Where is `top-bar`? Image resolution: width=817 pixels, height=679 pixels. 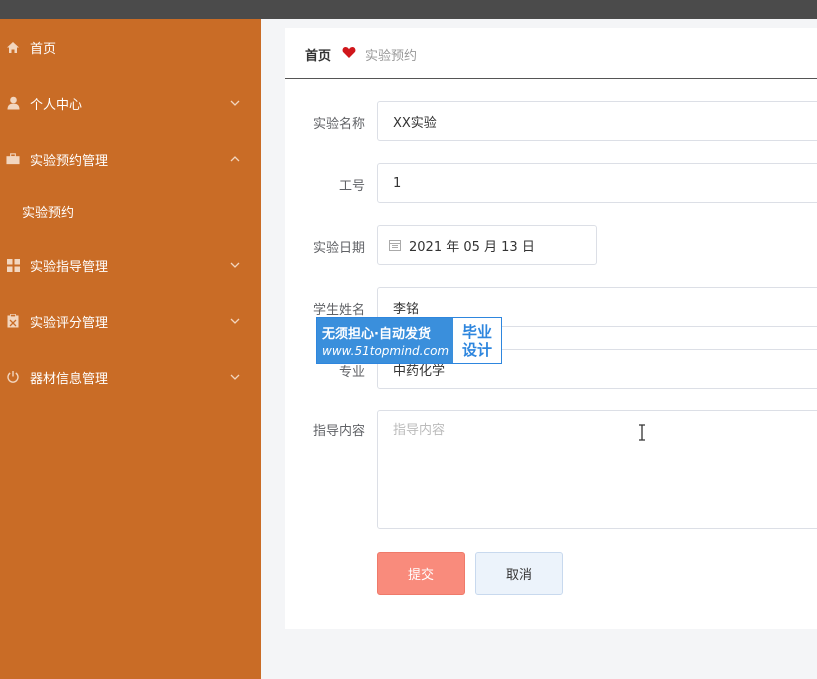 top-bar is located at coordinates (408, 9).